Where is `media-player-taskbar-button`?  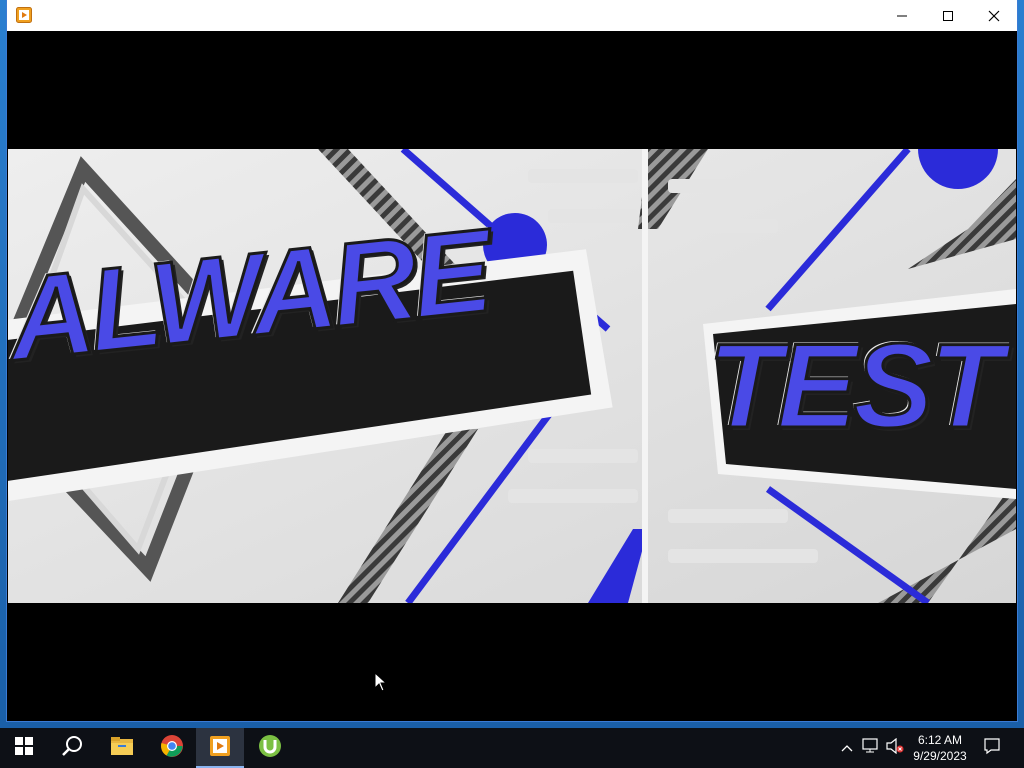 media-player-taskbar-button is located at coordinates (220, 748).